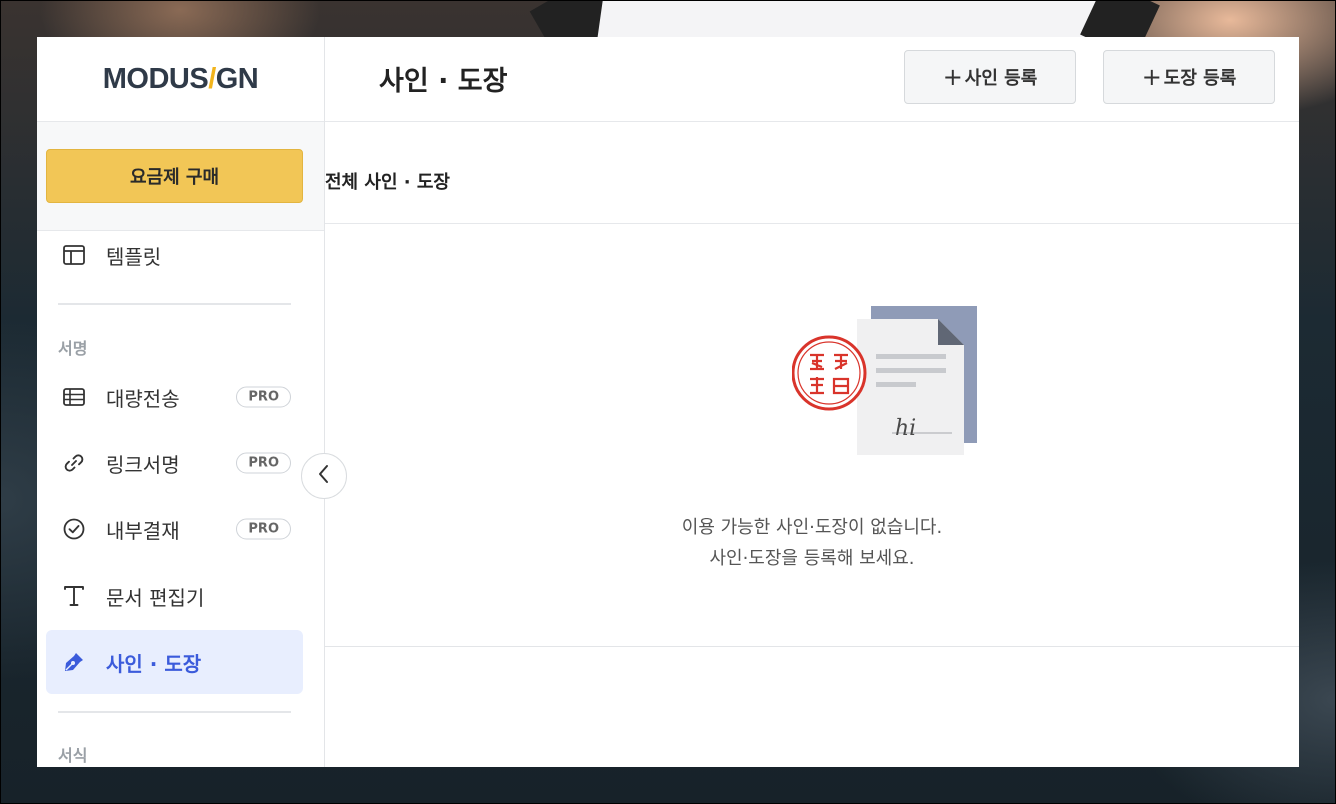 The image size is (1336, 804). What do you see at coordinates (174, 255) in the screenshot?
I see `sidebar-item-template: 템플릿` at bounding box center [174, 255].